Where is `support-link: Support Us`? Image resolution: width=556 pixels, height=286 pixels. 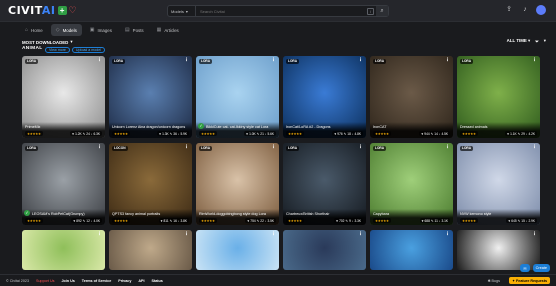
support-link: Support Us is located at coordinates (45, 281).